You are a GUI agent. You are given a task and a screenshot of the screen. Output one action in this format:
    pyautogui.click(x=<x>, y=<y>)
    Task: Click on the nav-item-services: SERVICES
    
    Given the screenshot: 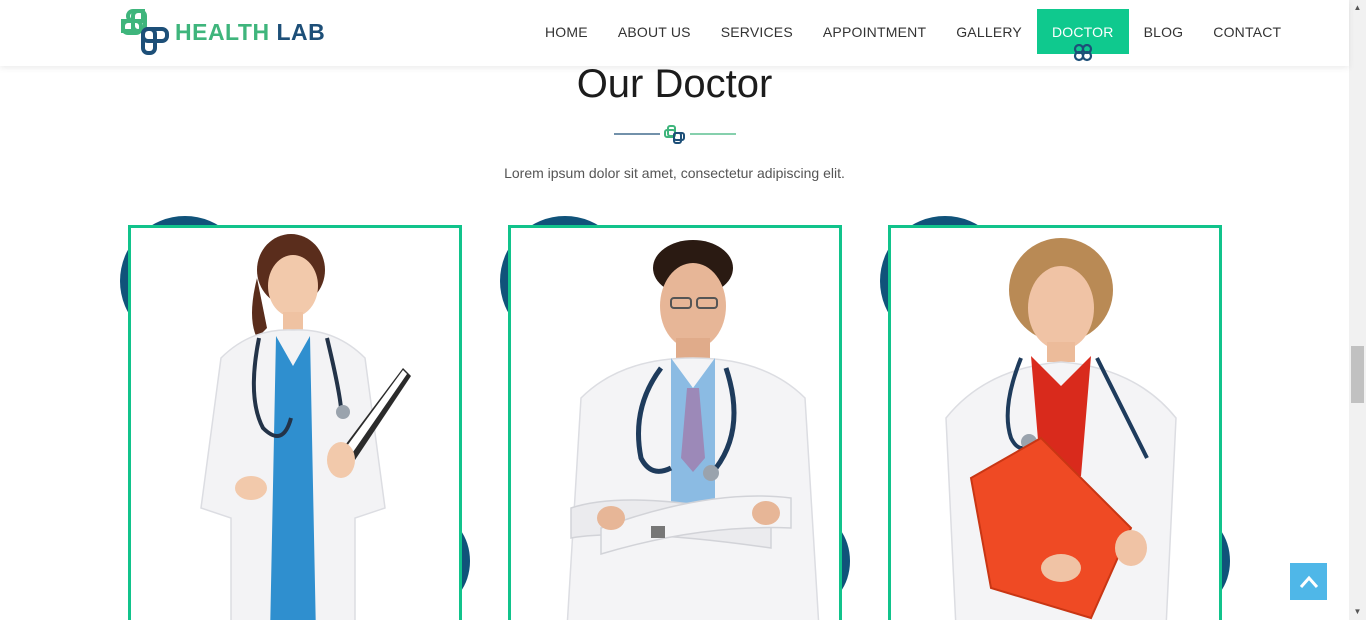 What is the action you would take?
    pyautogui.click(x=757, y=31)
    